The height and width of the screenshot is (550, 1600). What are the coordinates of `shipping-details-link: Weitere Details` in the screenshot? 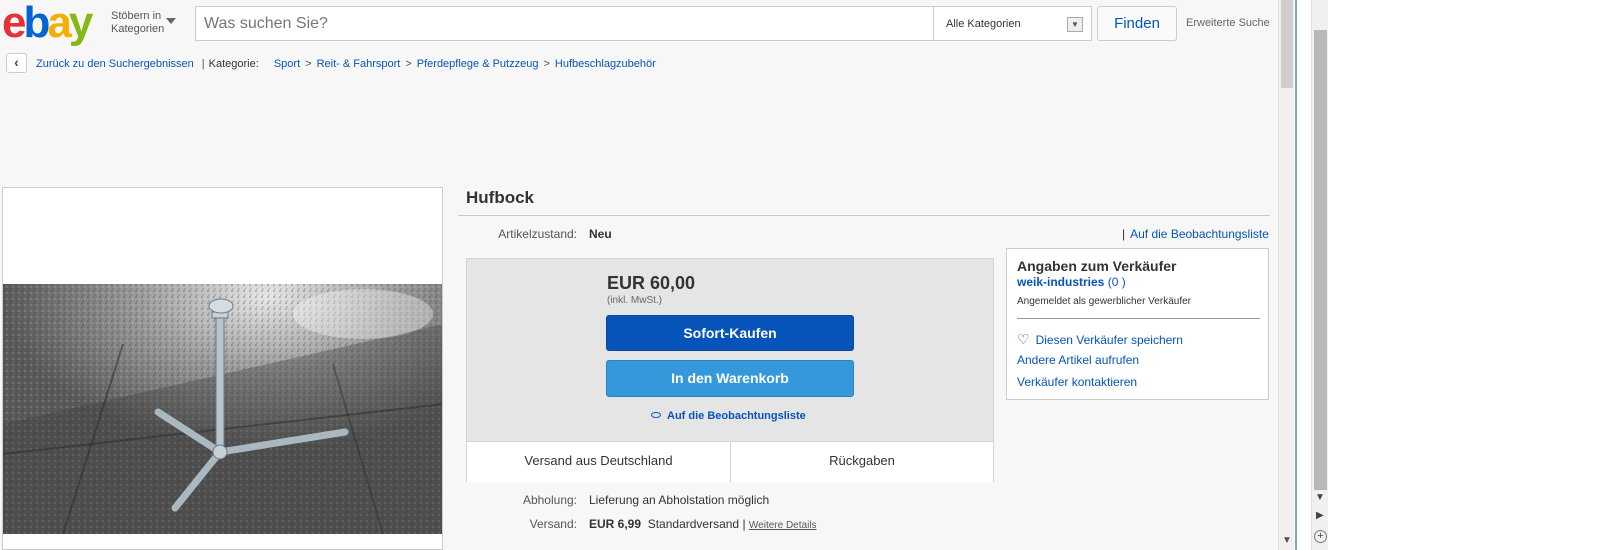 It's located at (783, 525).